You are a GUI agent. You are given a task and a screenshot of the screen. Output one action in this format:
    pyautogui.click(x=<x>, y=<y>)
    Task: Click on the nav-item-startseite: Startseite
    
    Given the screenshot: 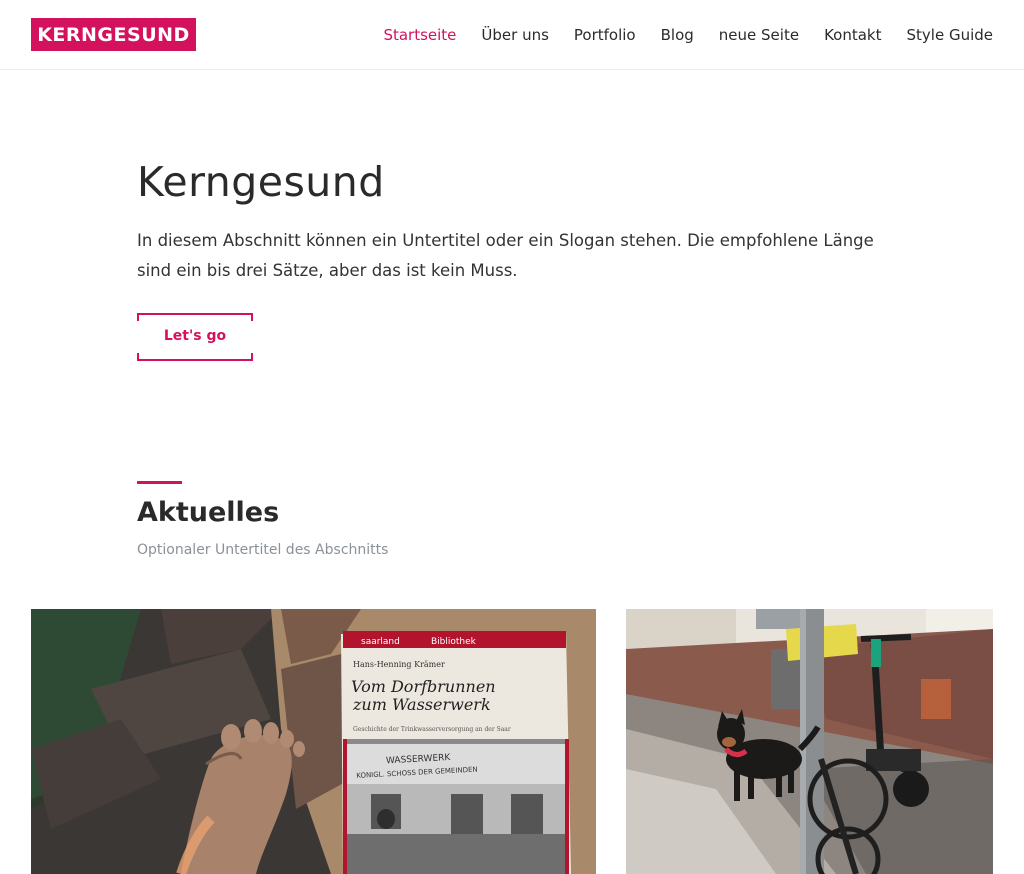 What is the action you would take?
    pyautogui.click(x=419, y=35)
    